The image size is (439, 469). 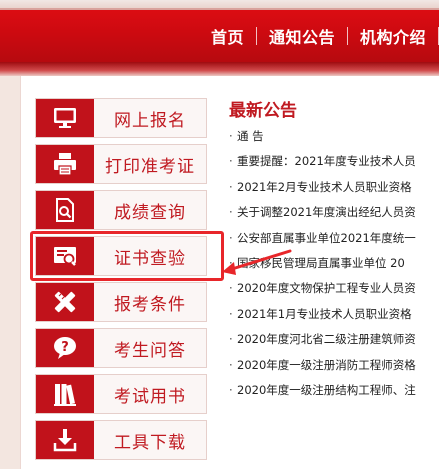 I want to click on certificate-search-icon, so click(x=65, y=256).